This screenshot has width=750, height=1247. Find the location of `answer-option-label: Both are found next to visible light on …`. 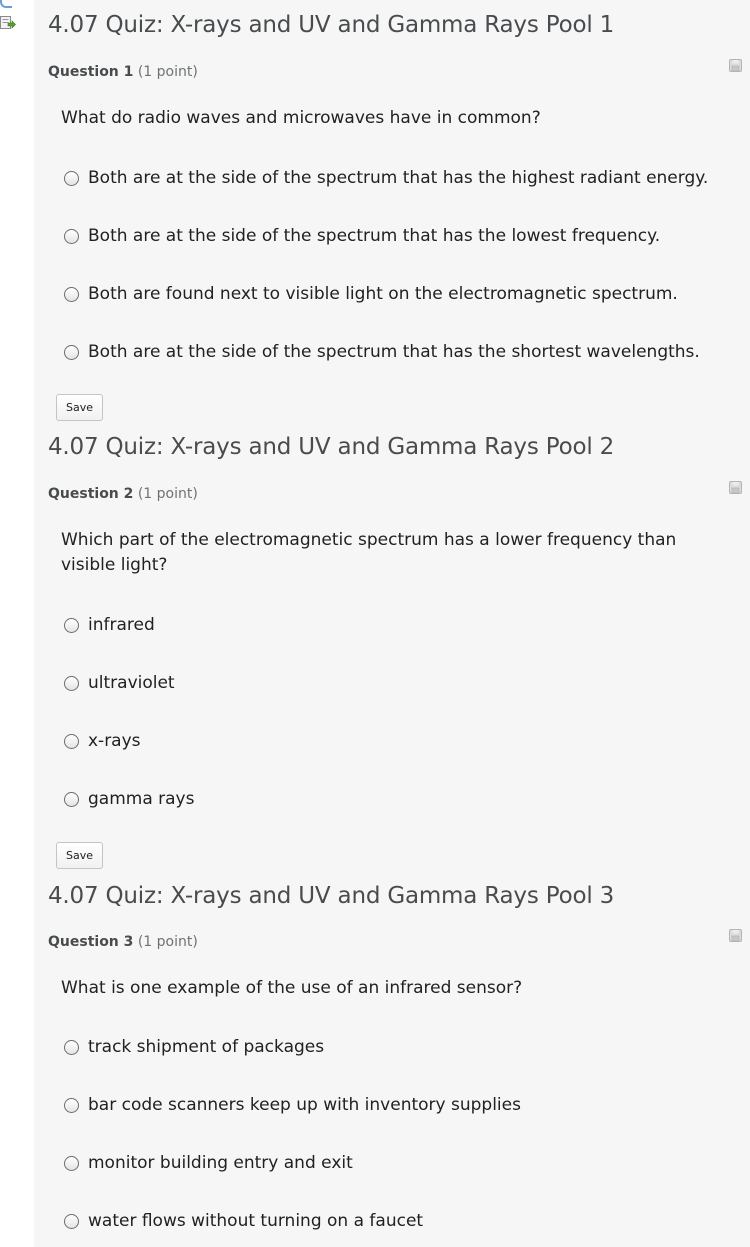

answer-option-label: Both are found next to visible light on … is located at coordinates (383, 294).